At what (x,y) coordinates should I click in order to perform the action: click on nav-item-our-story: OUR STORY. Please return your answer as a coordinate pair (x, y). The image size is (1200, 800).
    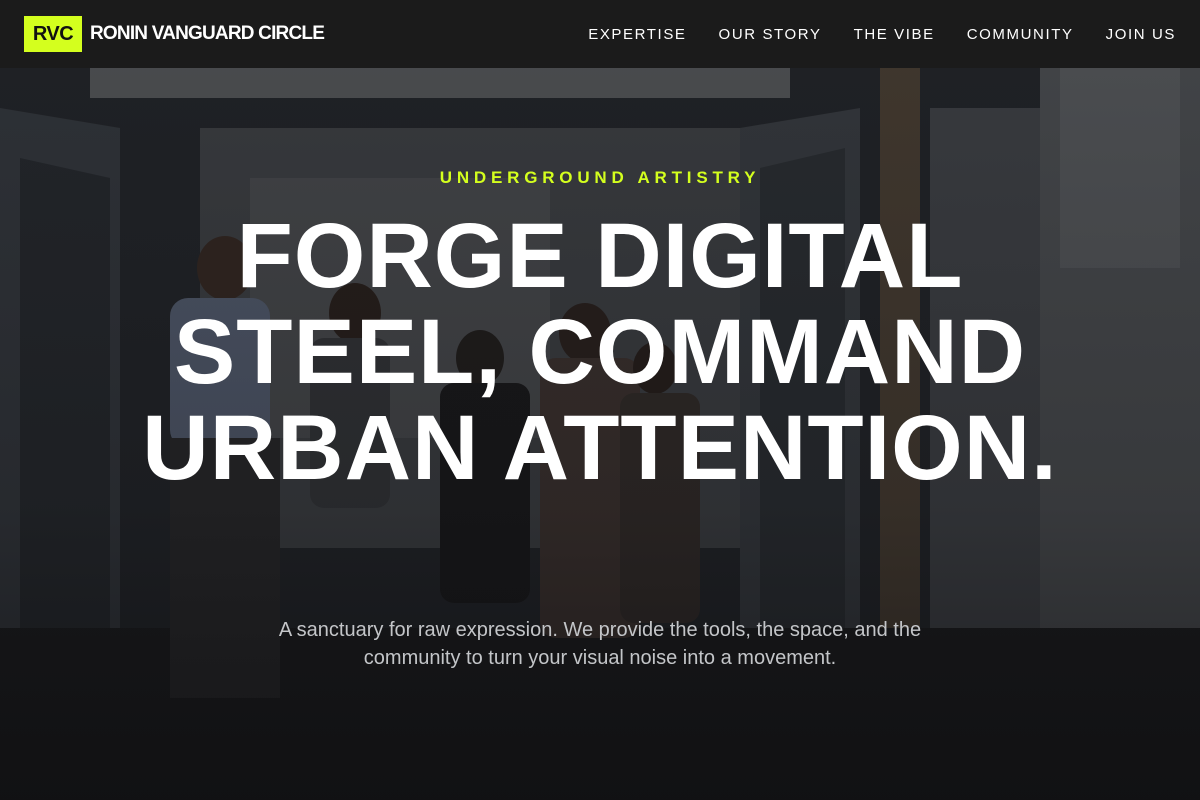
    Looking at the image, I should click on (770, 34).